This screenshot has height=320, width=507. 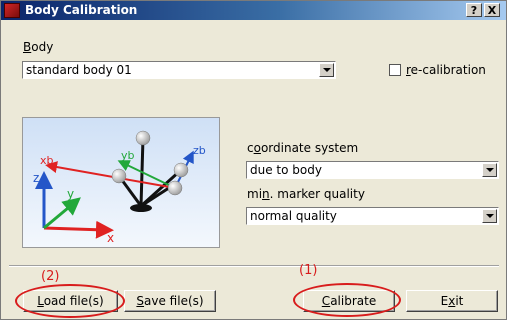 I want to click on annotation-label-load: (2), so click(x=50, y=276).